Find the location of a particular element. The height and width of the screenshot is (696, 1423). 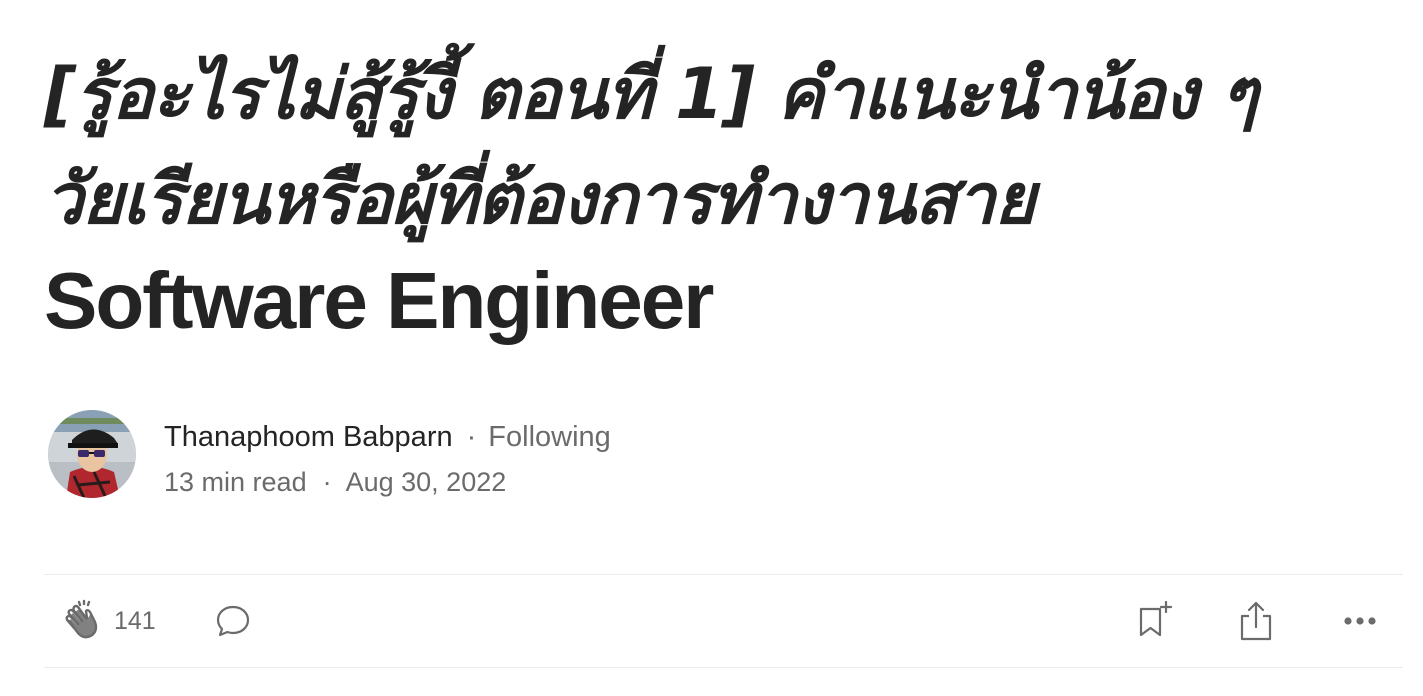

read-time: 13 min read is located at coordinates (235, 482).